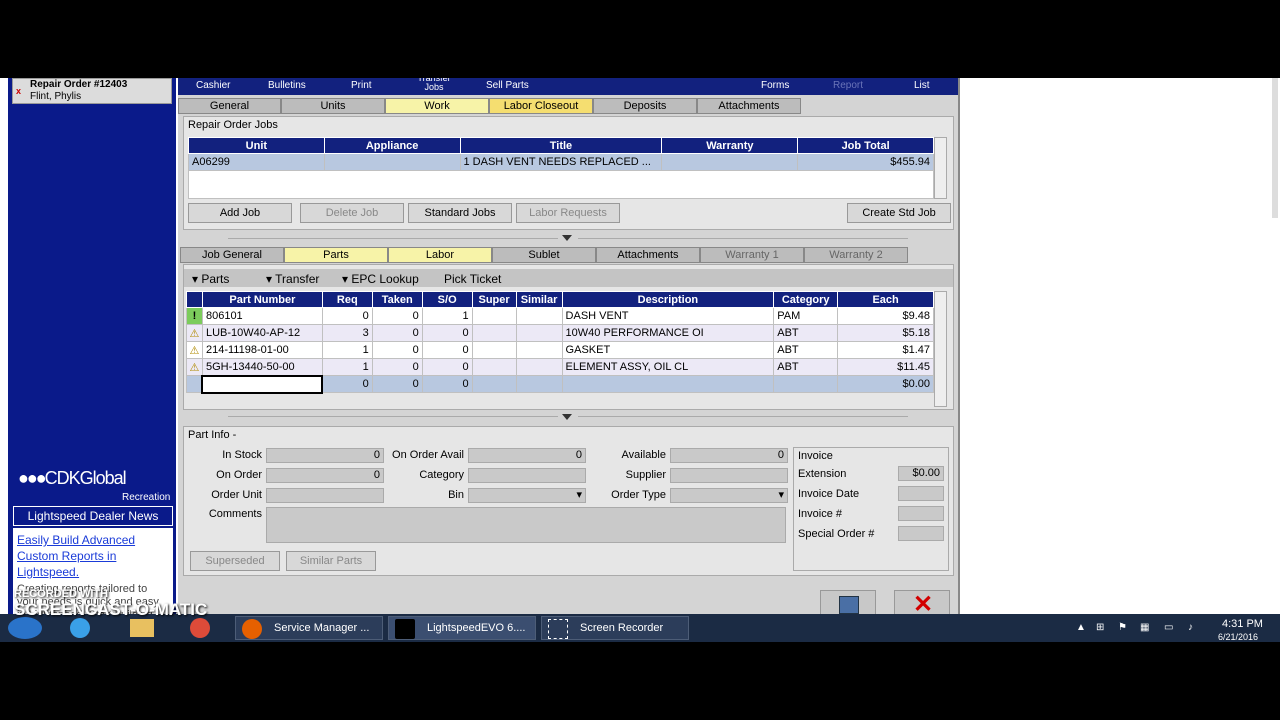 This screenshot has width=1280, height=720. What do you see at coordinates (775, 85) in the screenshot?
I see `menu-forms: Forms` at bounding box center [775, 85].